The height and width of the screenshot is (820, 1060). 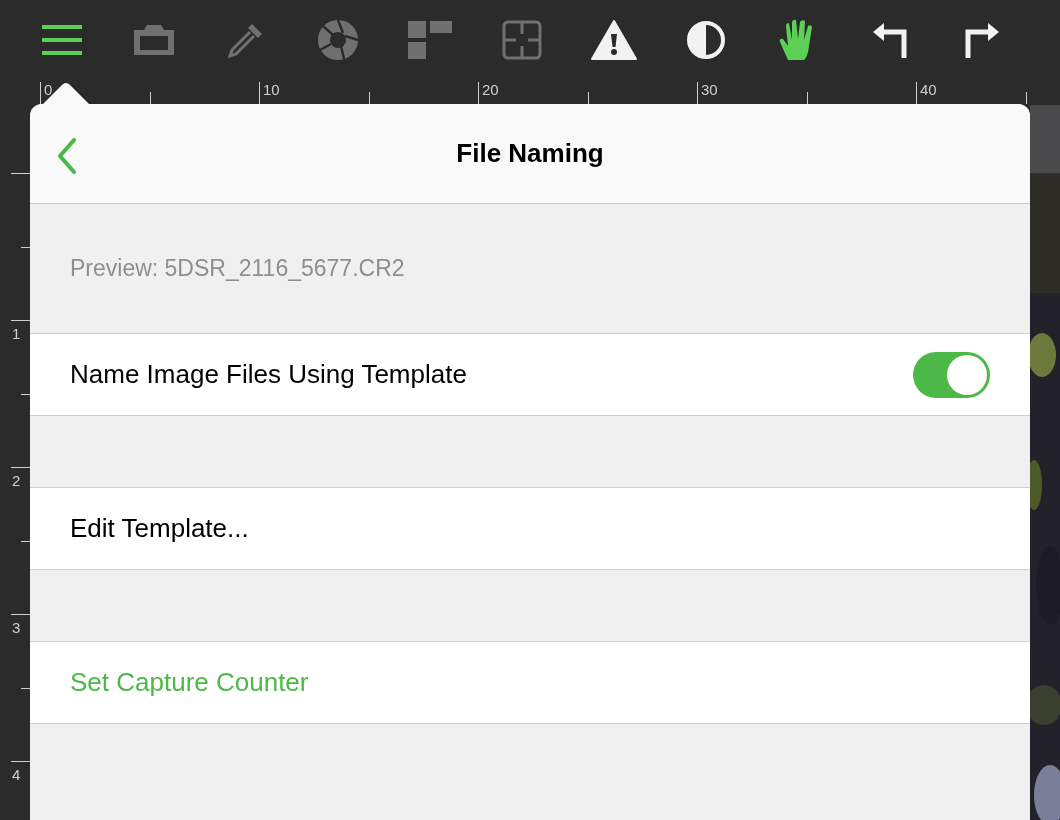 I want to click on popover-title: File Naming, so click(x=530, y=153).